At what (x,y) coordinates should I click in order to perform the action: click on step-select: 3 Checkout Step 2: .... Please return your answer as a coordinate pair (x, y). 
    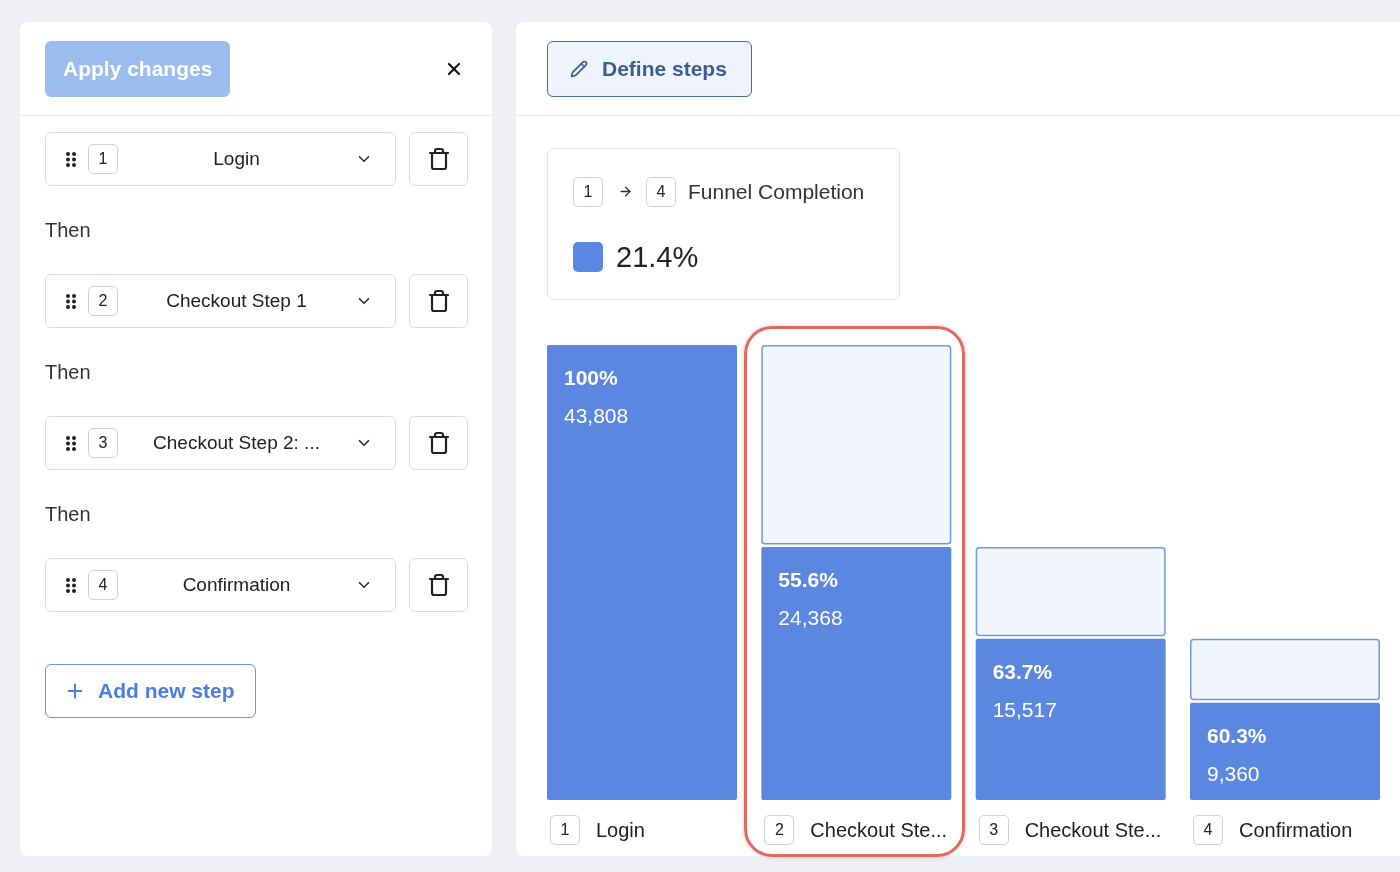
    Looking at the image, I should click on (220, 443).